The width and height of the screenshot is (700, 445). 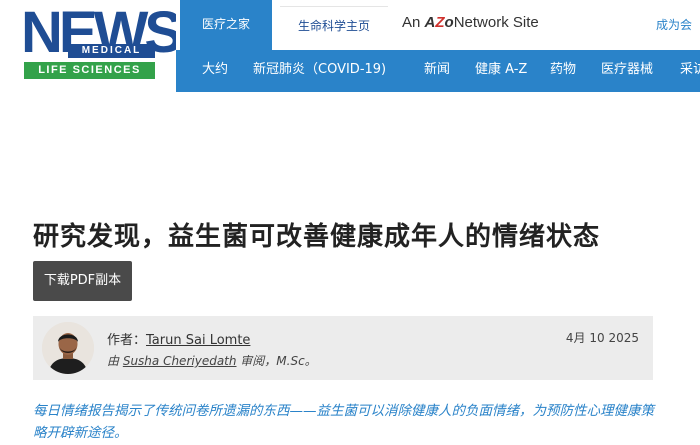 I want to click on site-logo: NEWS MEDICAL LIFE SCIENCES, so click(x=91, y=46).